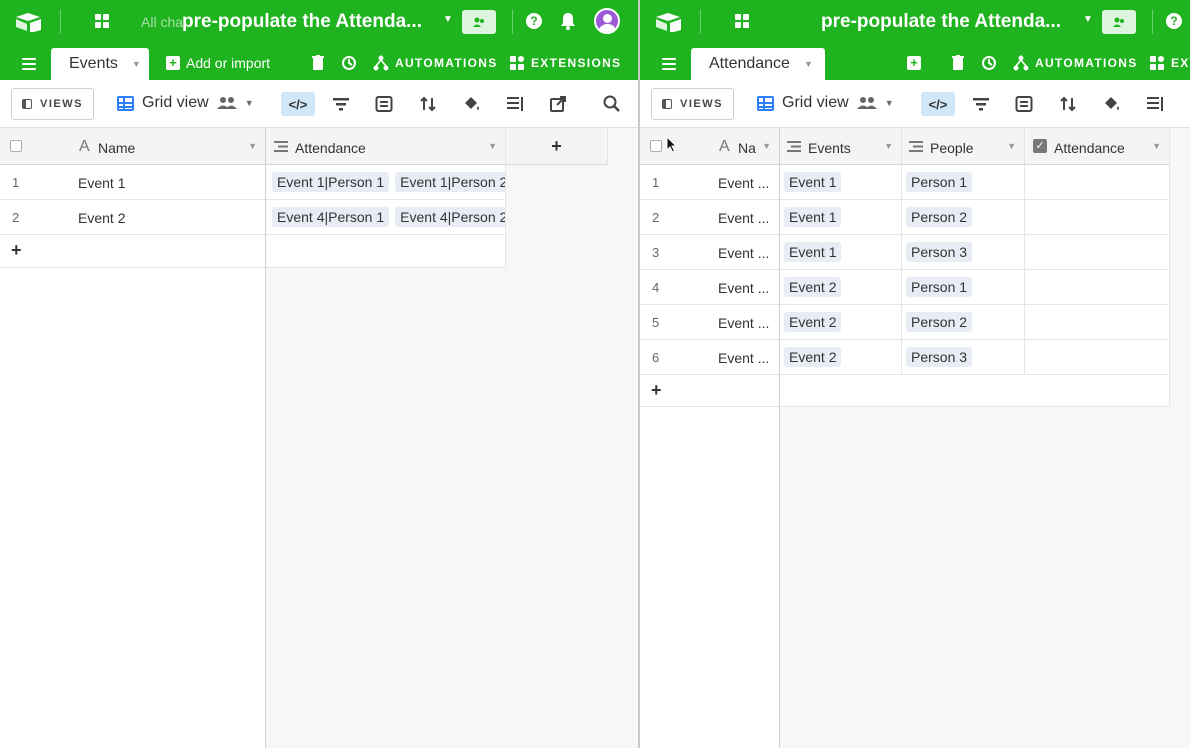 This screenshot has height=748, width=1190. Describe the element at coordinates (989, 63) in the screenshot. I see `history-icon` at that location.